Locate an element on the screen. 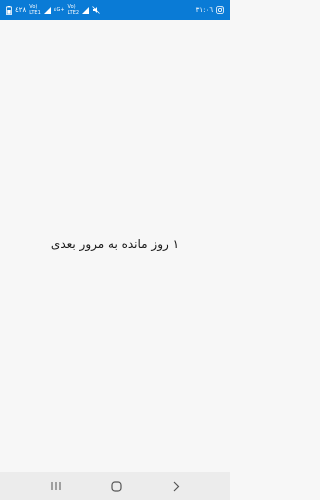 This screenshot has width=320, height=500. signal-sim2-icon is located at coordinates (86, 10).